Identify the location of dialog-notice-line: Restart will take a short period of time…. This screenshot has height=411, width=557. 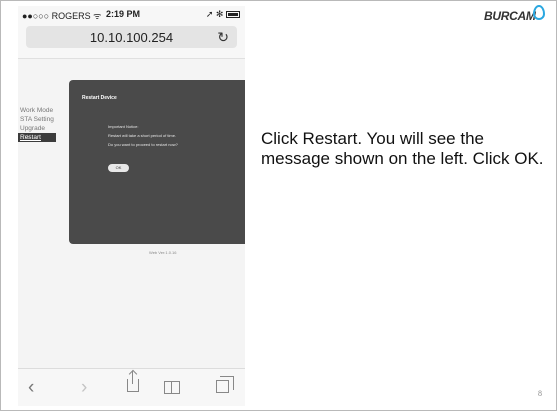
(142, 135).